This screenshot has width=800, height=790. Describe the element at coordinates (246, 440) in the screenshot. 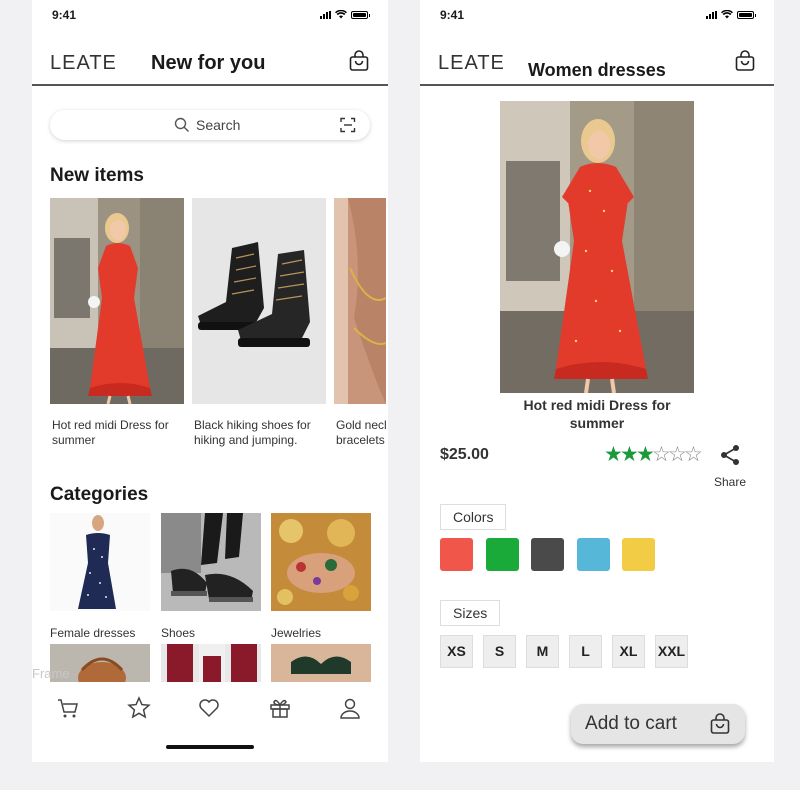

I see `new-item-caption-line2: hiking and jumping.` at that location.